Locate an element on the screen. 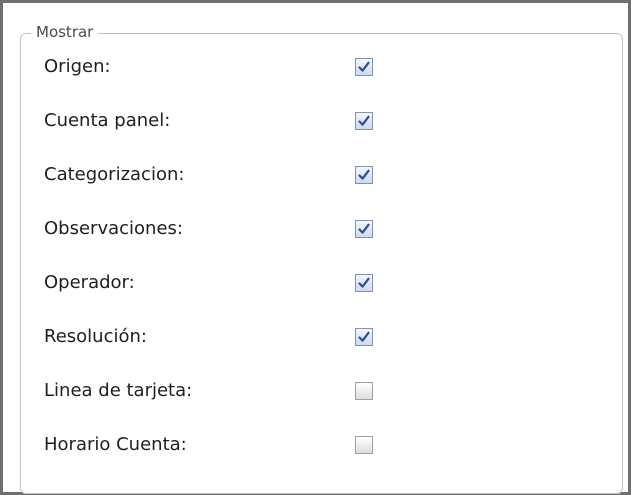  option-row-origen: Origen: is located at coordinates (321, 67).